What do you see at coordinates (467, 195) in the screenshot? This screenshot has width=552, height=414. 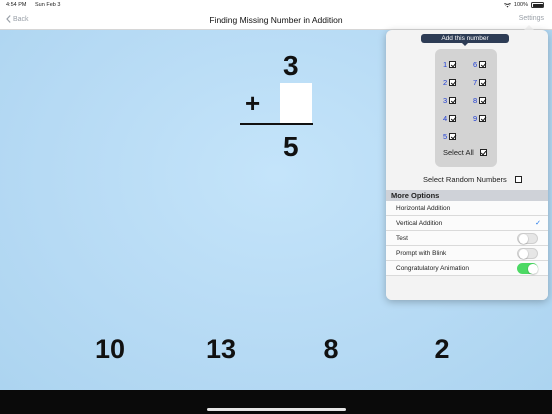 I see `more-options-header: More Options` at bounding box center [467, 195].